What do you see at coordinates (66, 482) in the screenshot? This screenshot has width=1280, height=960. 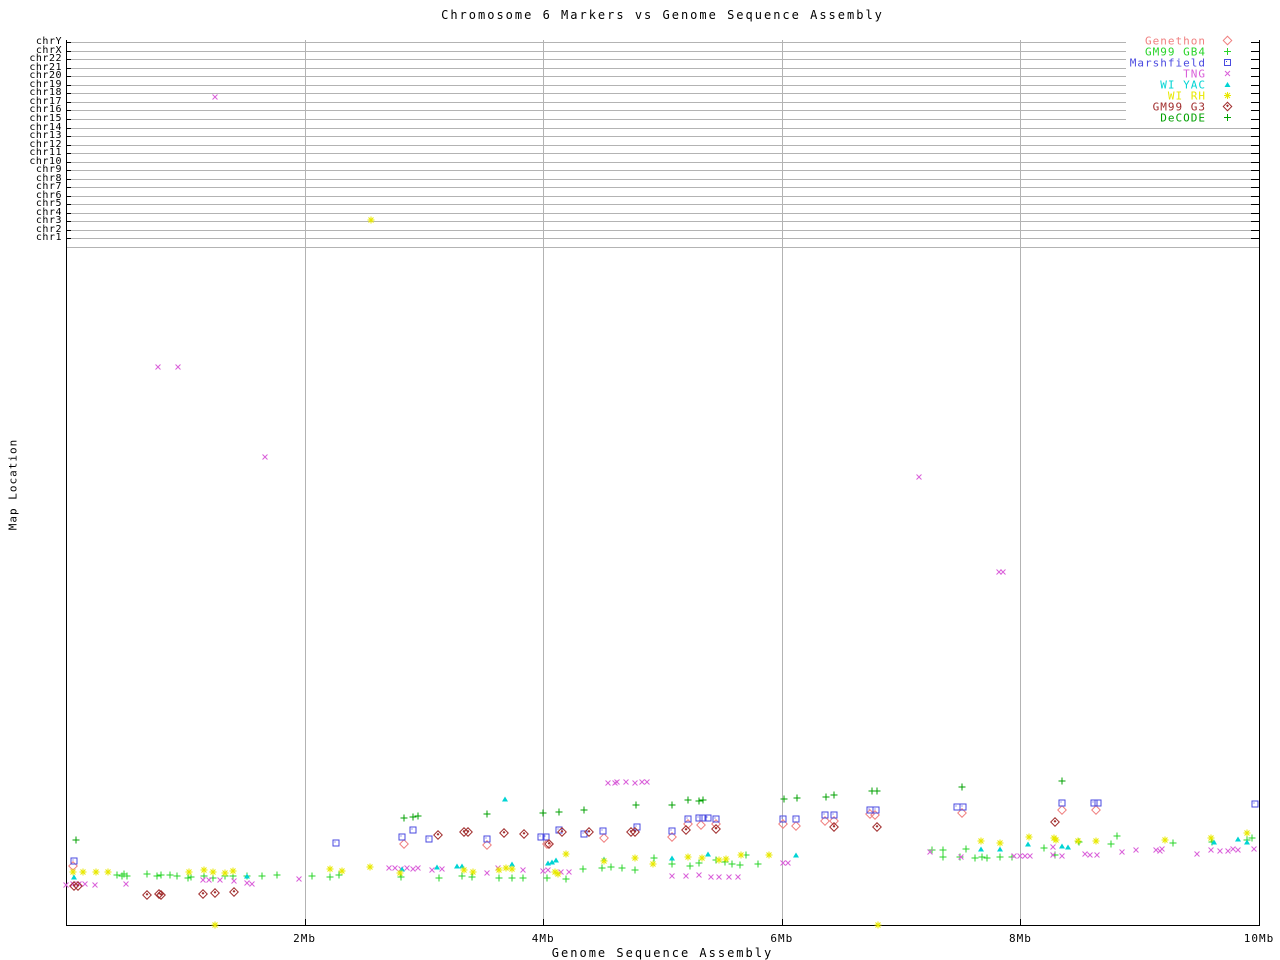 I see `y-axis-line` at bounding box center [66, 482].